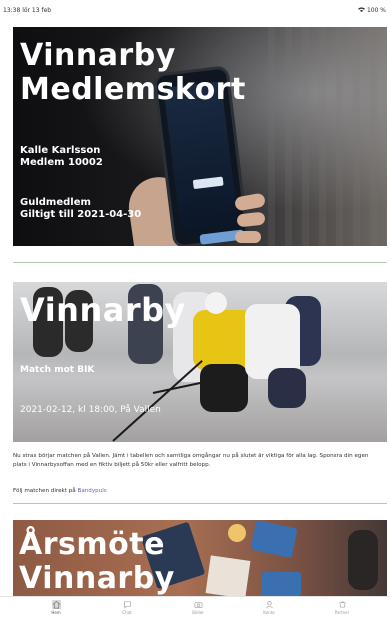 Image resolution: width=390 pixels, height=617 pixels. Describe the element at coordinates (90, 410) in the screenshot. I see `match-datetime: 2021-02-12, kl 18:00, På Vallen` at that location.